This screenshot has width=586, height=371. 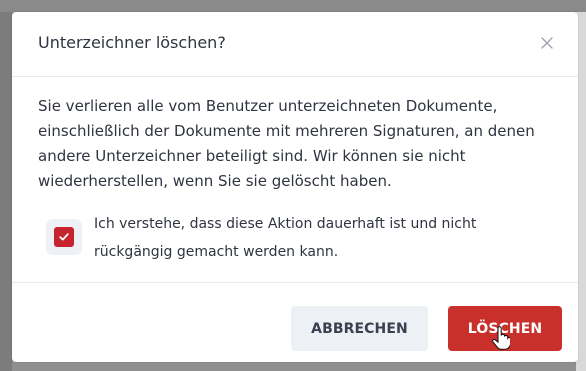 What do you see at coordinates (132, 42) in the screenshot?
I see `dialog-title: Unterzeichner löschen?` at bounding box center [132, 42].